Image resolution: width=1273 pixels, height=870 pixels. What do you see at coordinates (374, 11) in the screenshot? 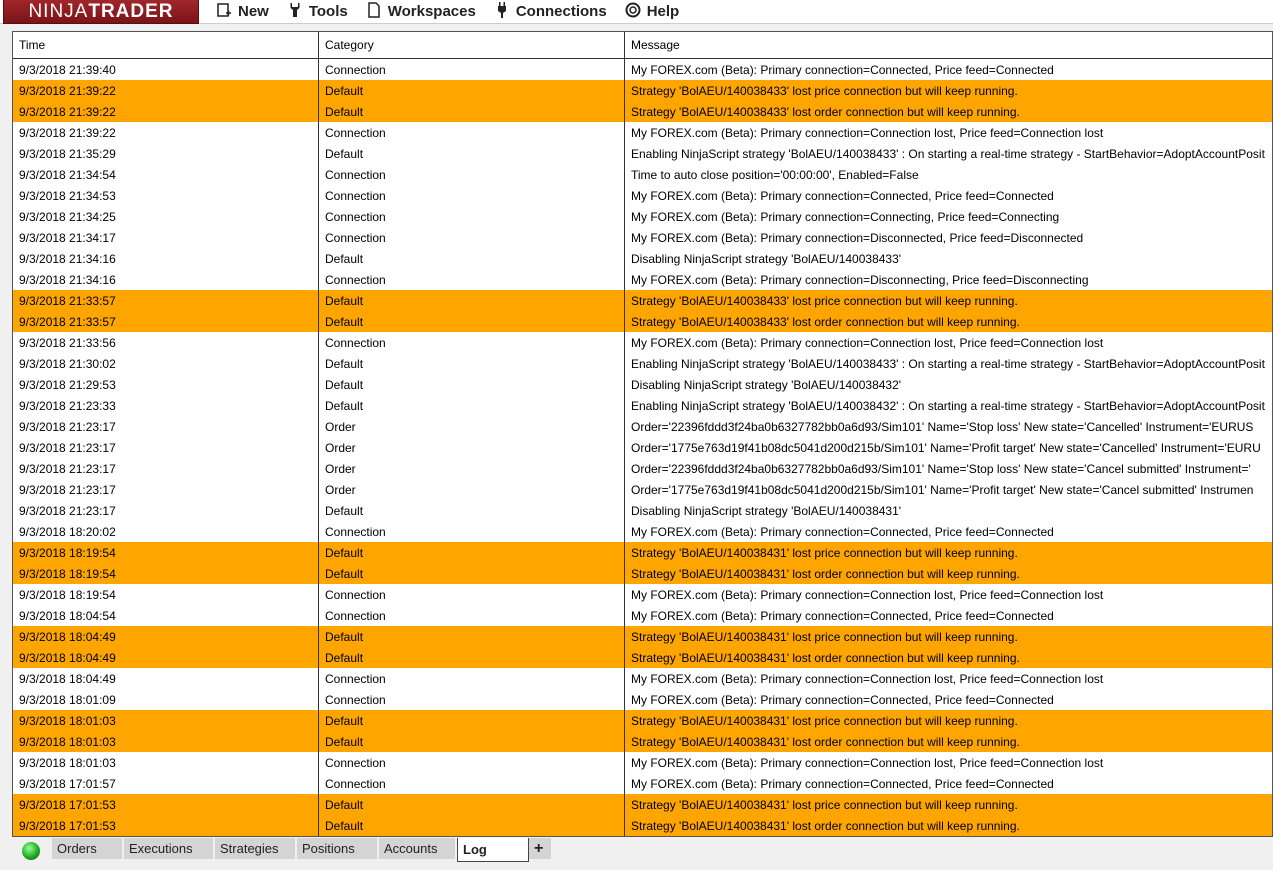
I see `document-icon` at bounding box center [374, 11].